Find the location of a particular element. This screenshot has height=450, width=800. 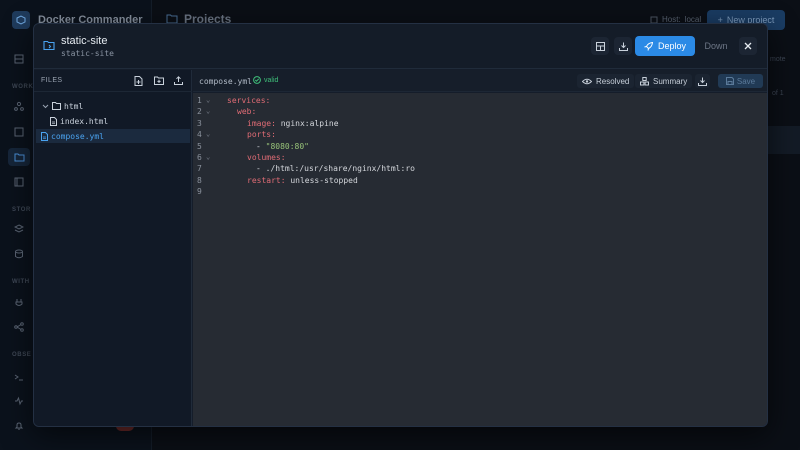

summary-button: Summary is located at coordinates (664, 81).